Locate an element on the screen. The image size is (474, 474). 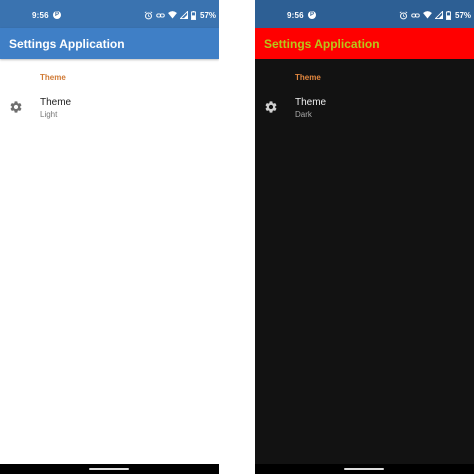
preference-summary: Light is located at coordinates (49, 114).